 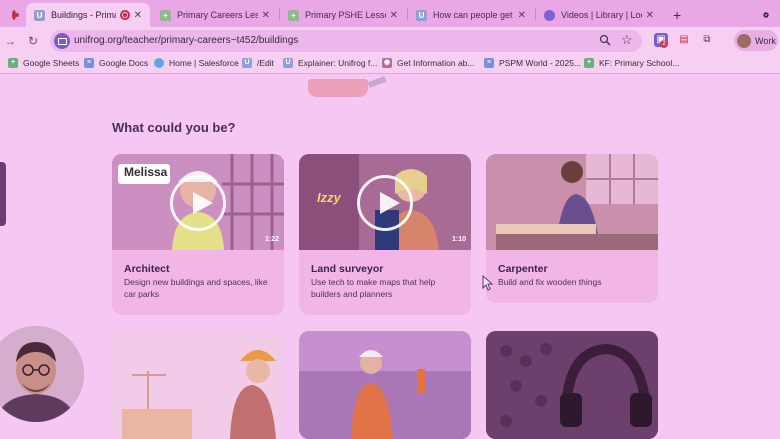 What do you see at coordinates (684, 40) in the screenshot?
I see `recording-extension-icon: ▤` at bounding box center [684, 40].